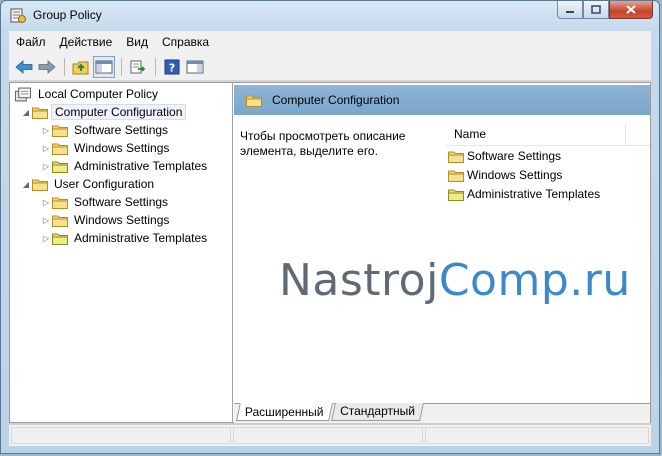 Image resolution: width=662 pixels, height=456 pixels. I want to click on maximize-icon, so click(596, 9).